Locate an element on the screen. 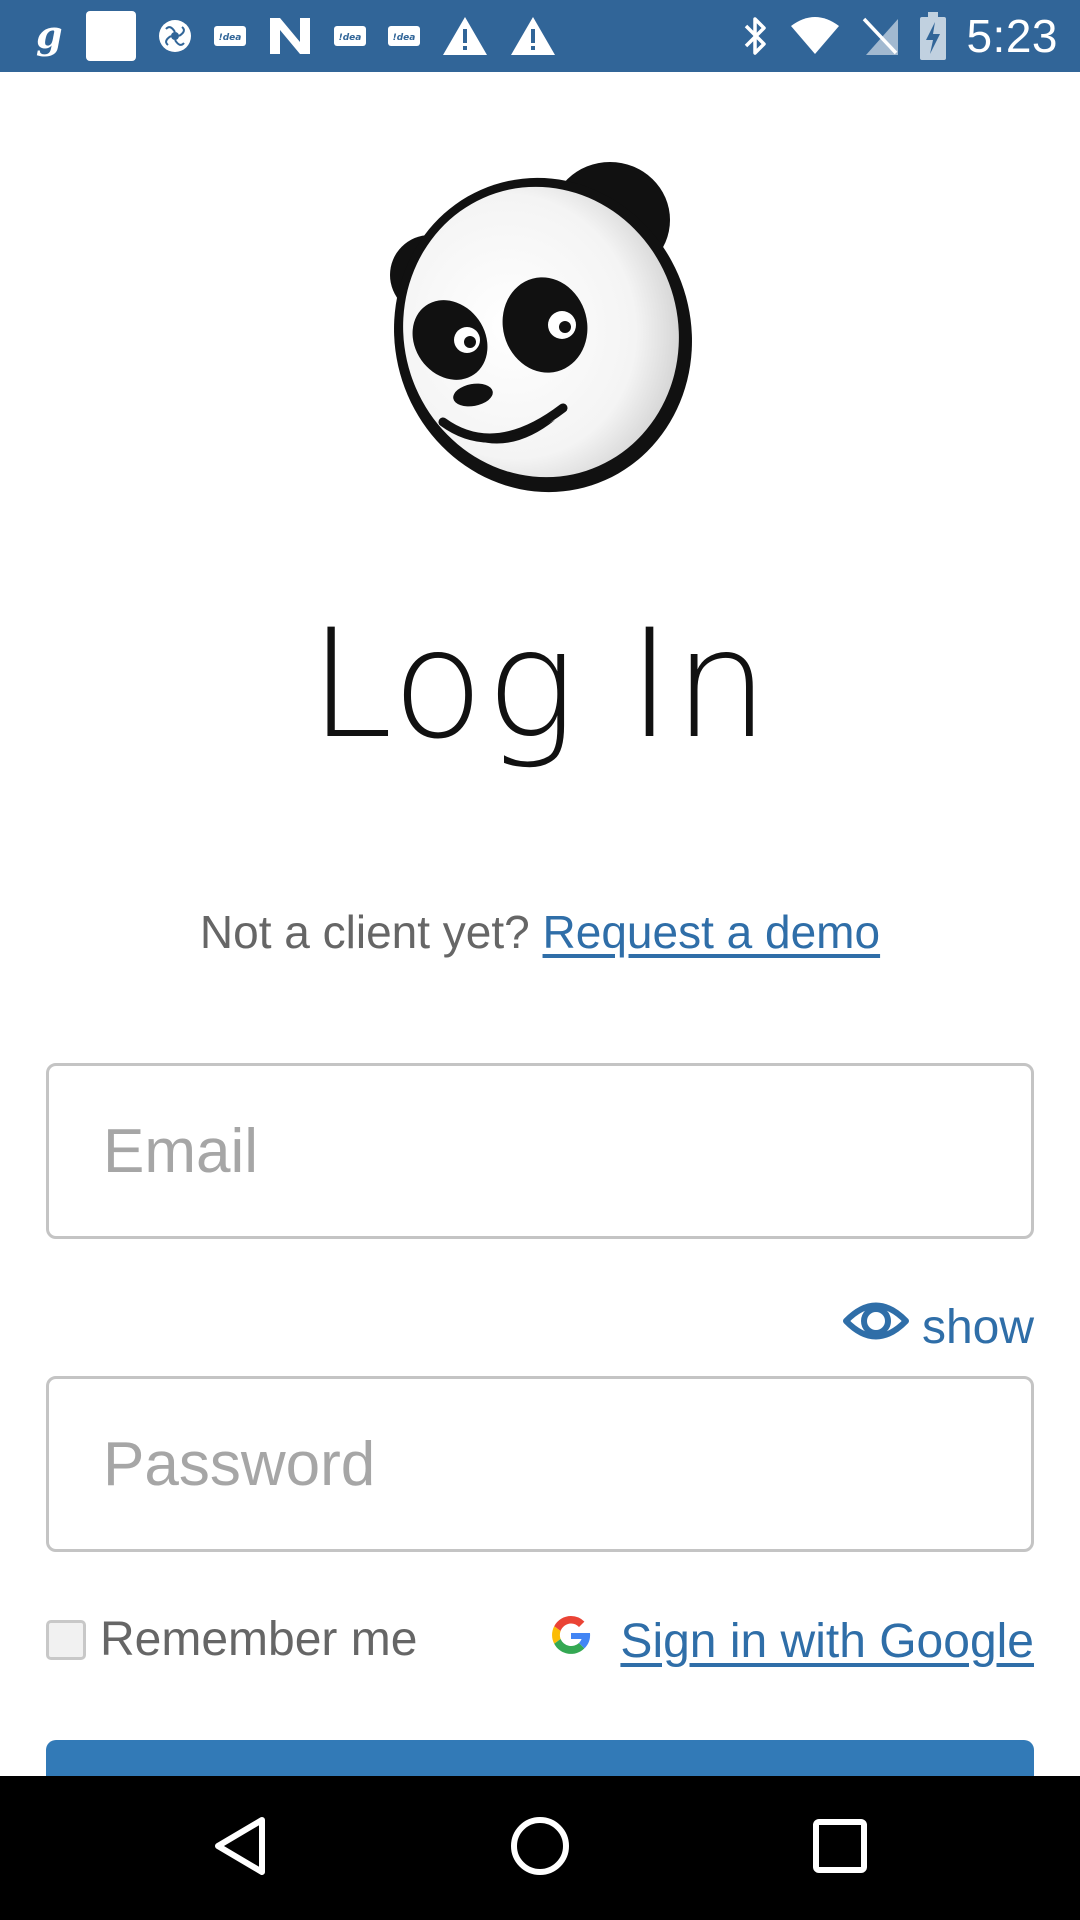  google-signin: Sign in with Google is located at coordinates (791, 1641).